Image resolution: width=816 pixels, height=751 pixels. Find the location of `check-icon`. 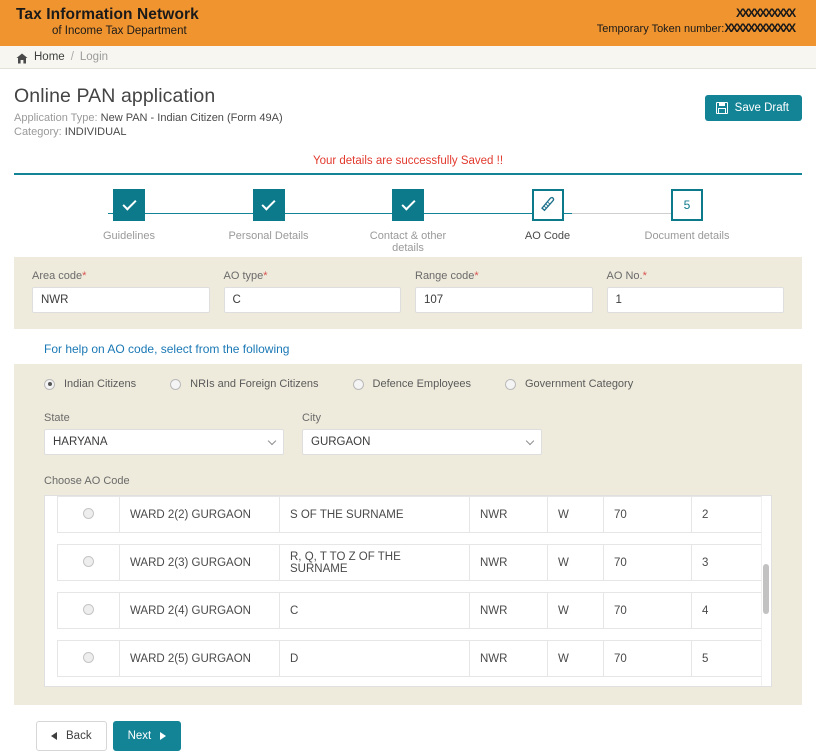

check-icon is located at coordinates (408, 203).